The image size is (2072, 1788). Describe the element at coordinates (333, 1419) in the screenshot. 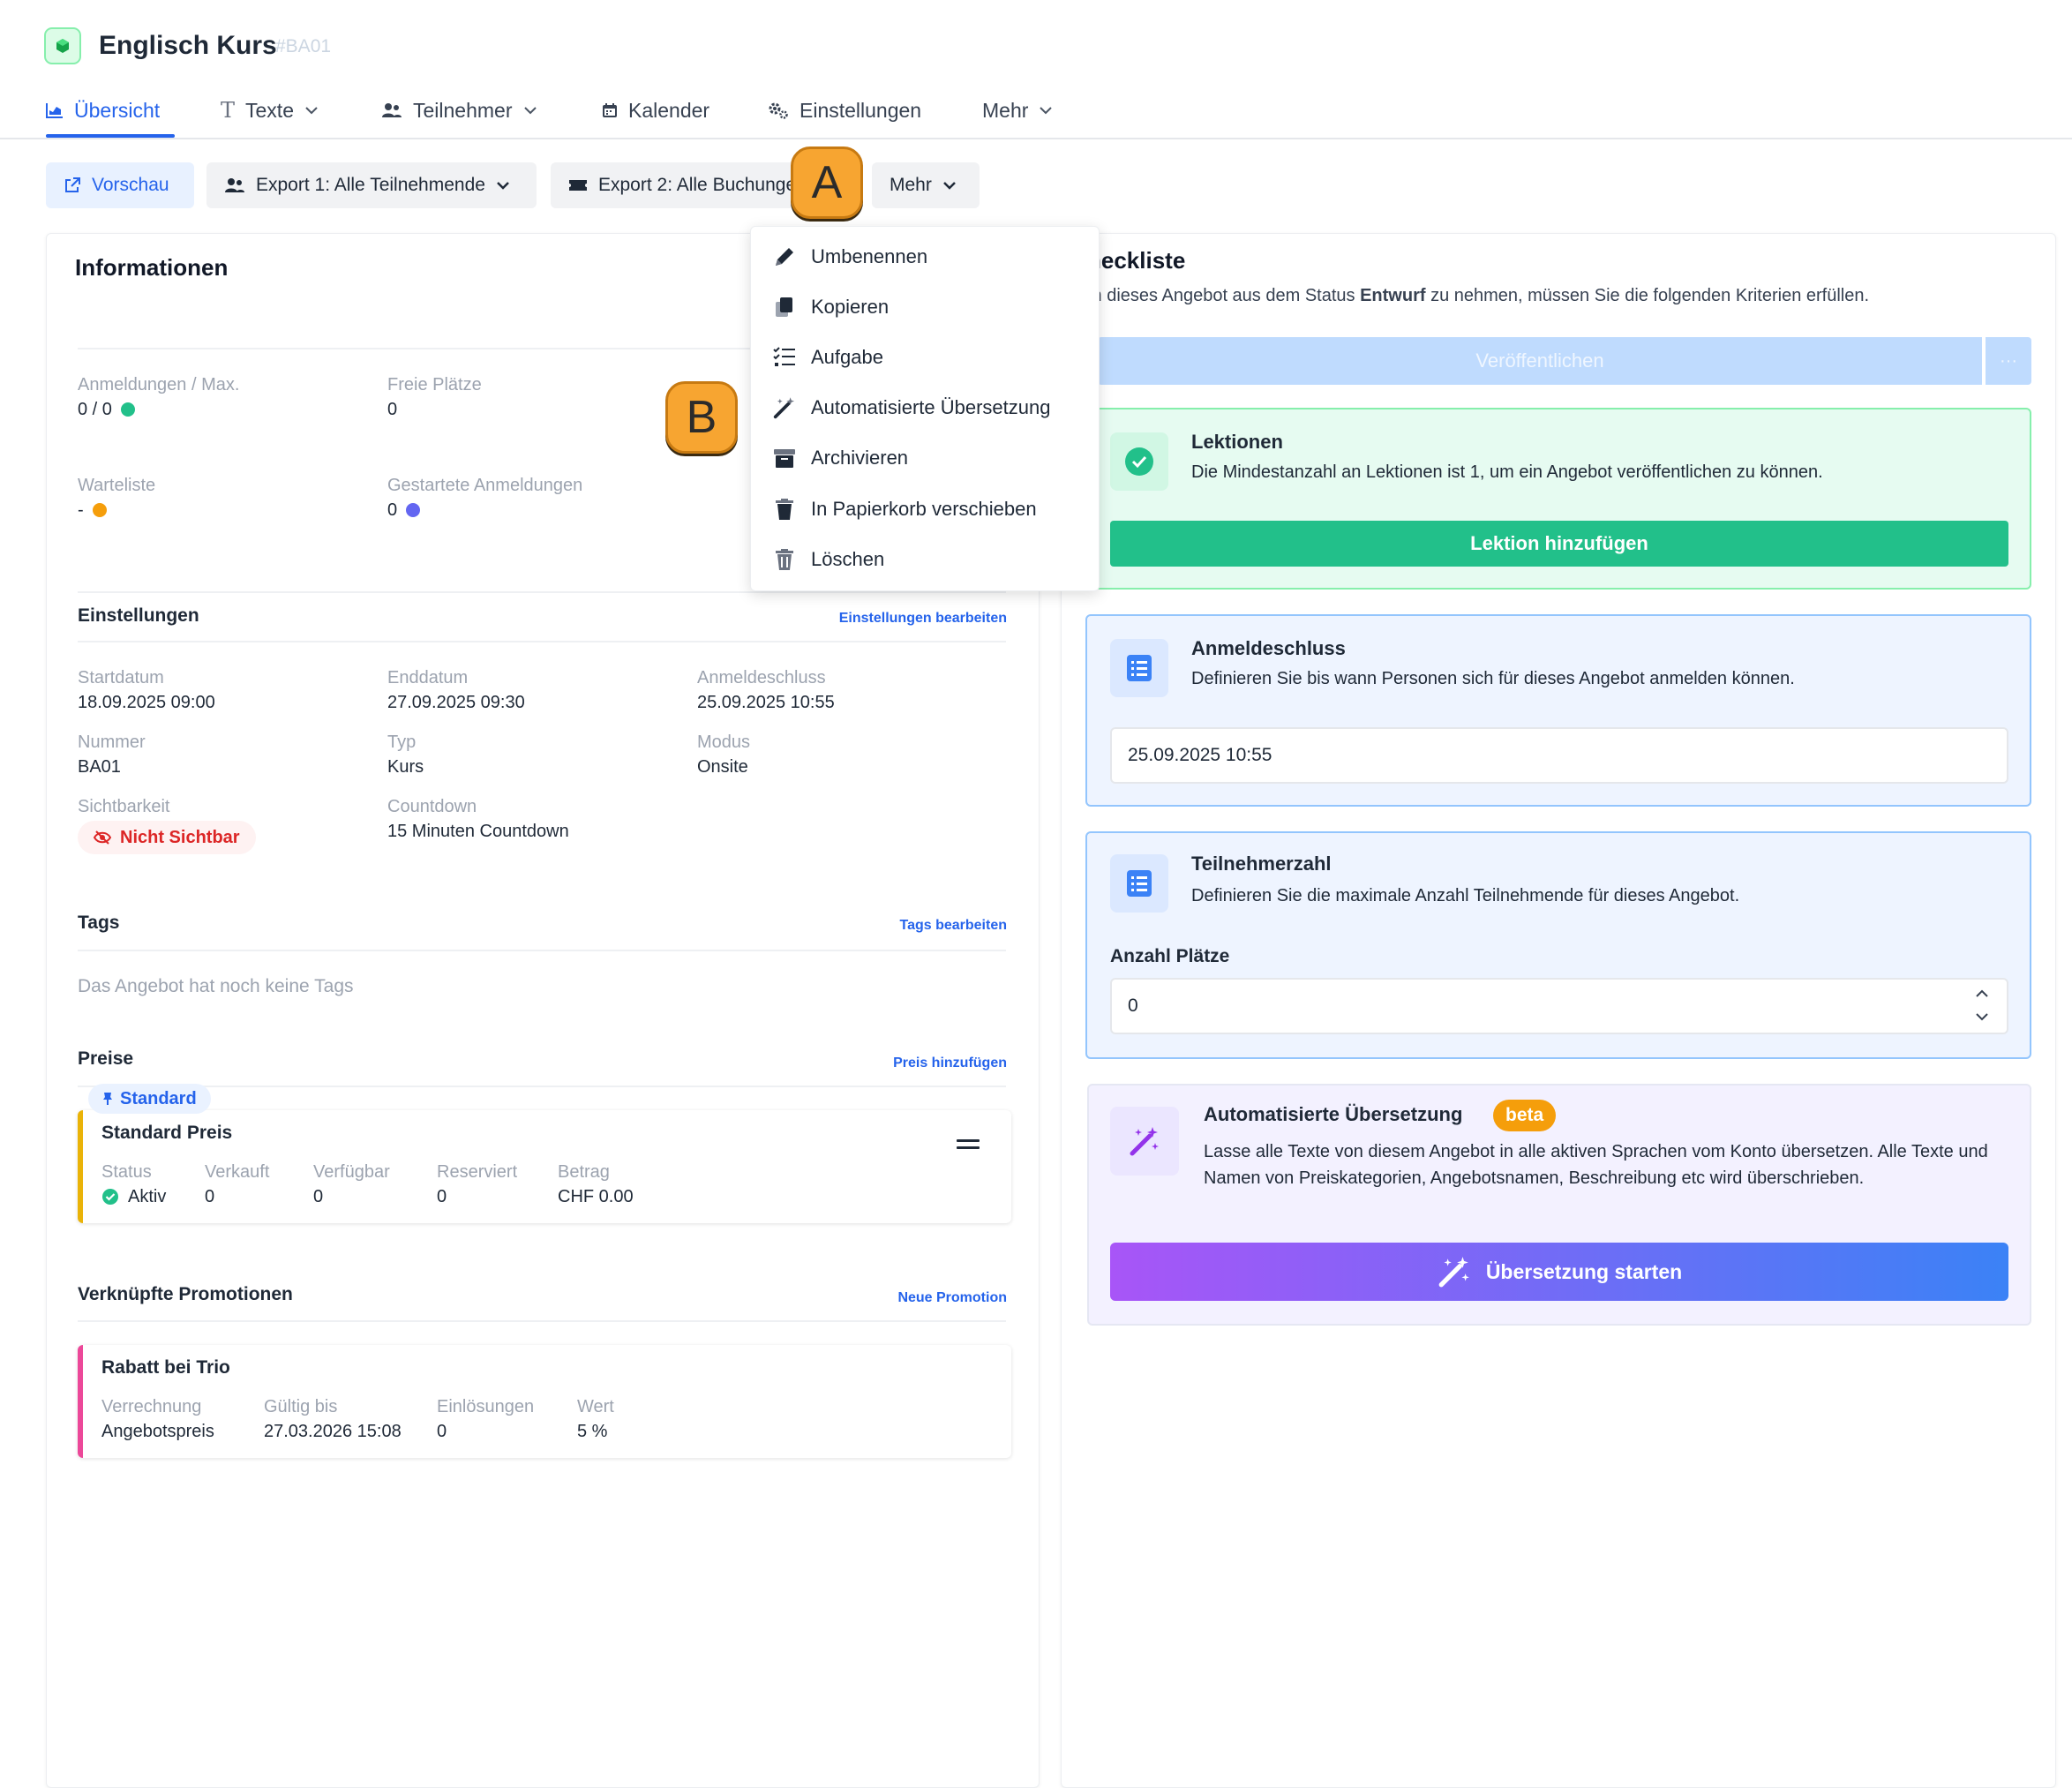

I see `promo-col-valid-until: Gültig bis 27.03.2026 15:08` at that location.